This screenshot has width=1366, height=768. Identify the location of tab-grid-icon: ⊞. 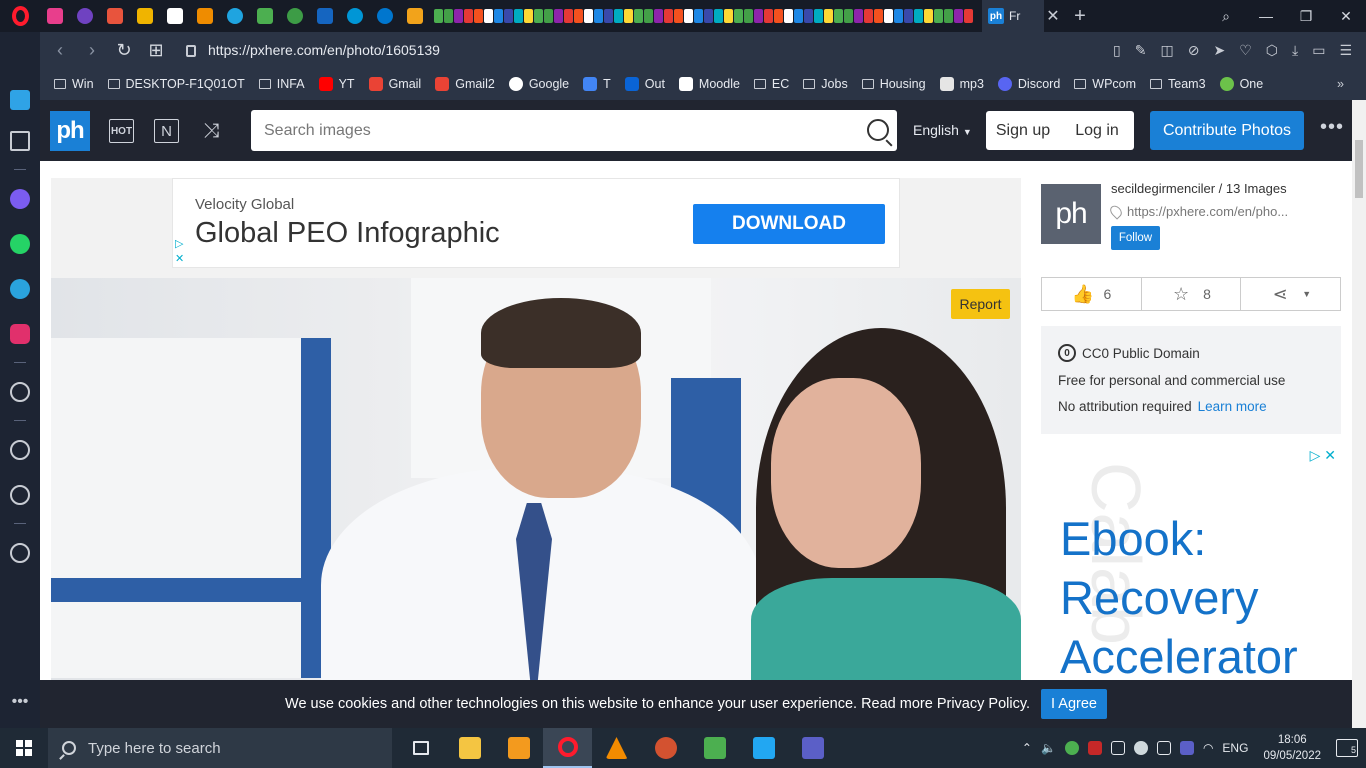
(156, 50).